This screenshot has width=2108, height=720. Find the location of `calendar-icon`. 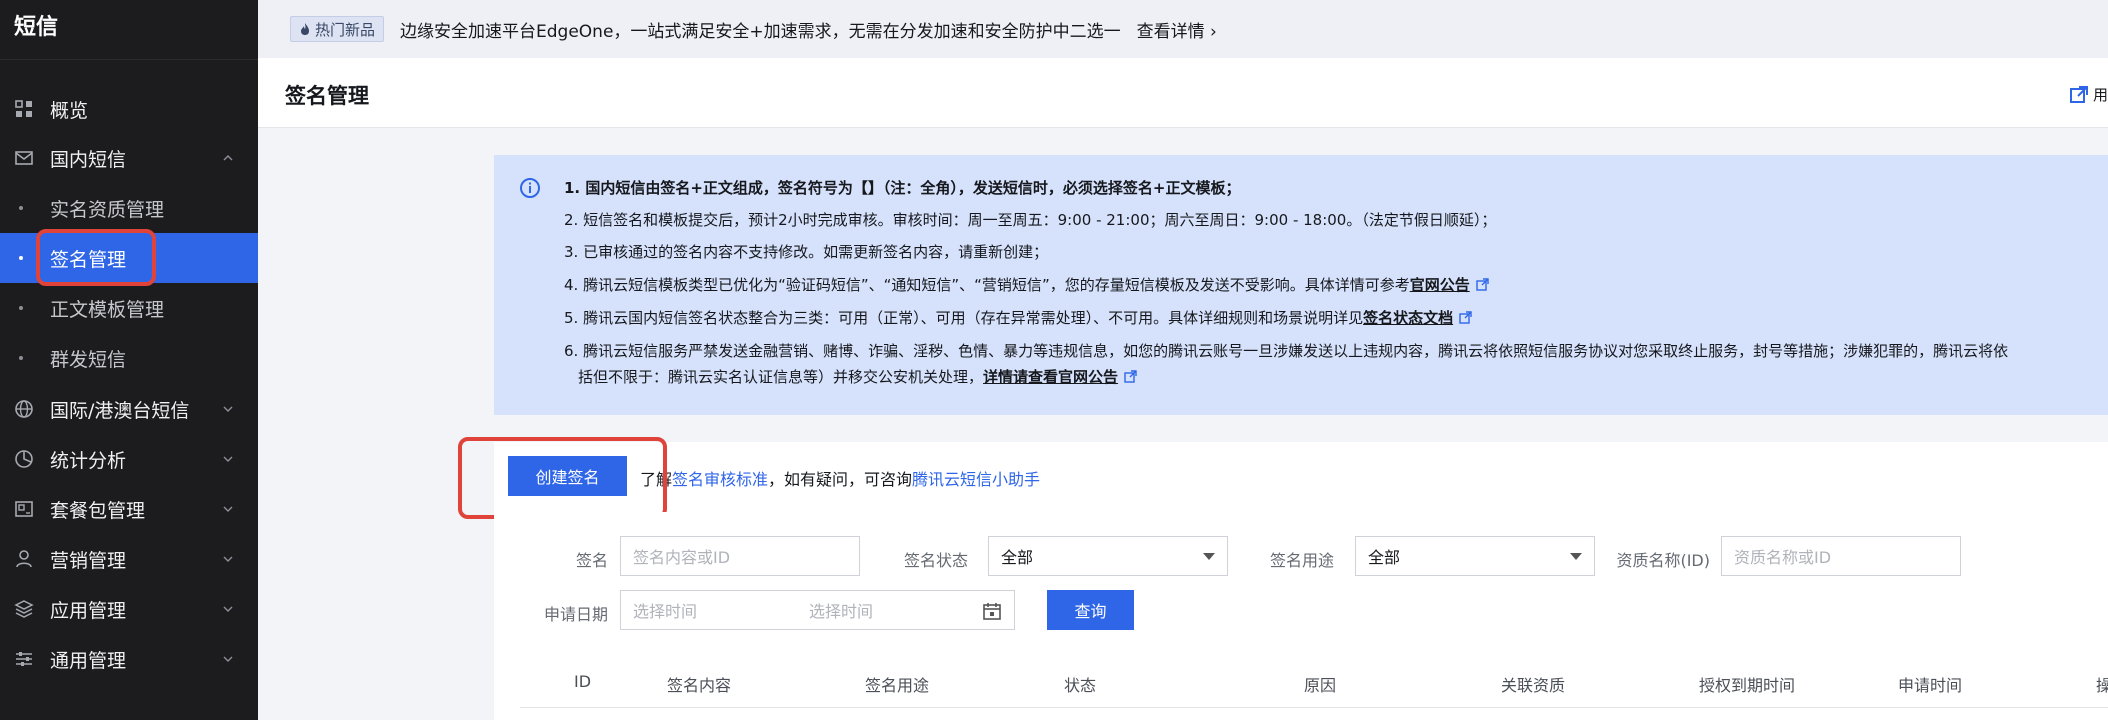

calendar-icon is located at coordinates (992, 611).